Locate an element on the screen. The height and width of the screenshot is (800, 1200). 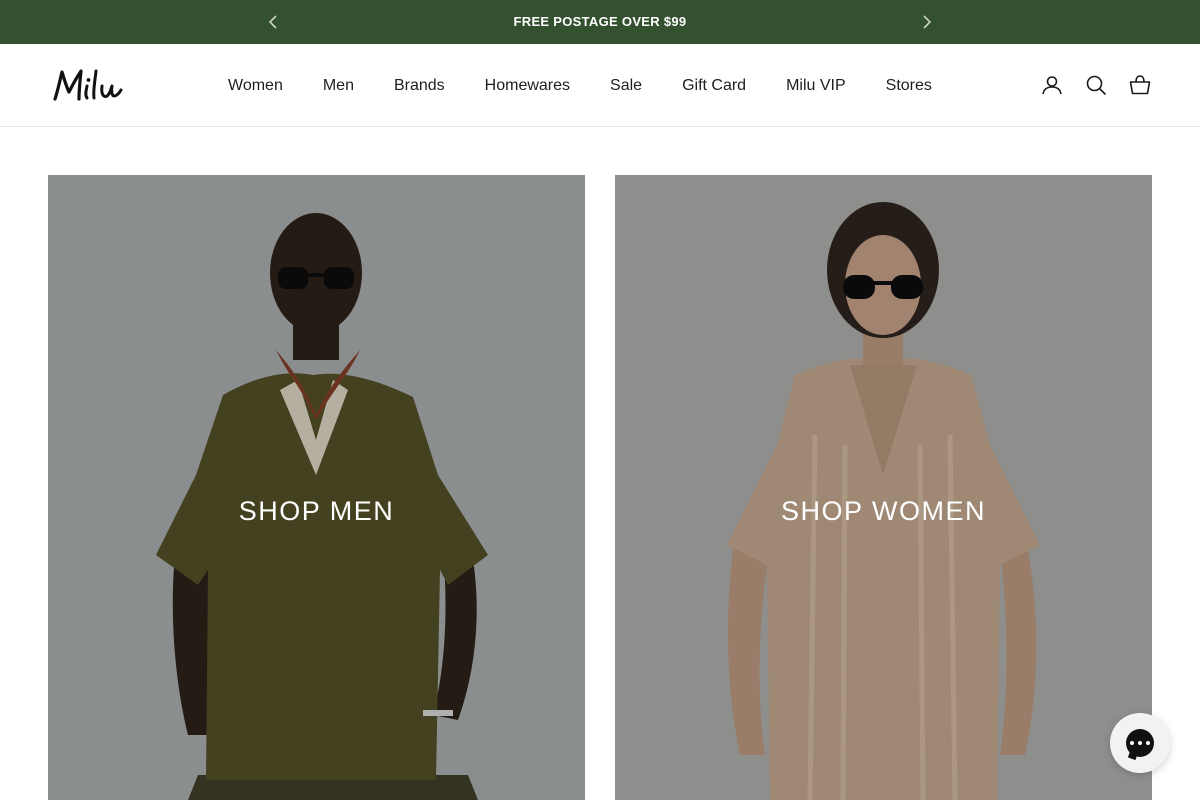
announcement-next-button is located at coordinates (927, 22).